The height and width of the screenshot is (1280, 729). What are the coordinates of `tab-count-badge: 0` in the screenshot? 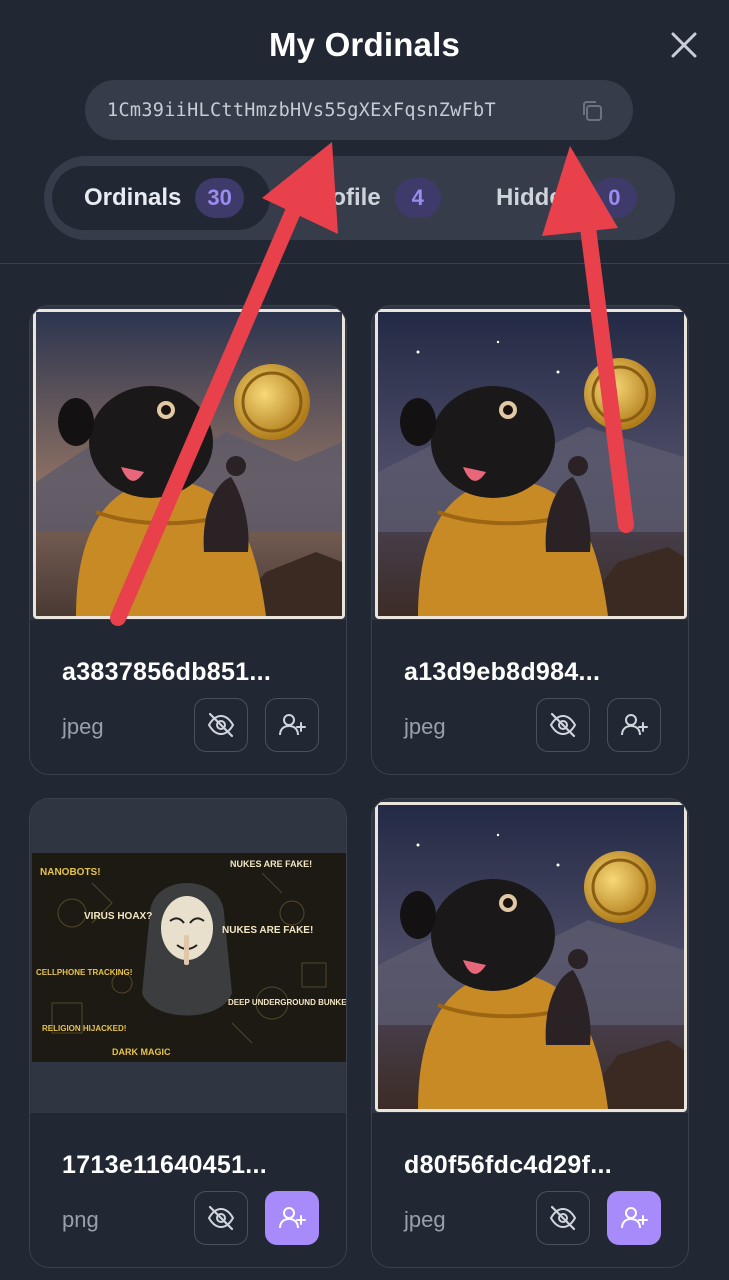 It's located at (614, 198).